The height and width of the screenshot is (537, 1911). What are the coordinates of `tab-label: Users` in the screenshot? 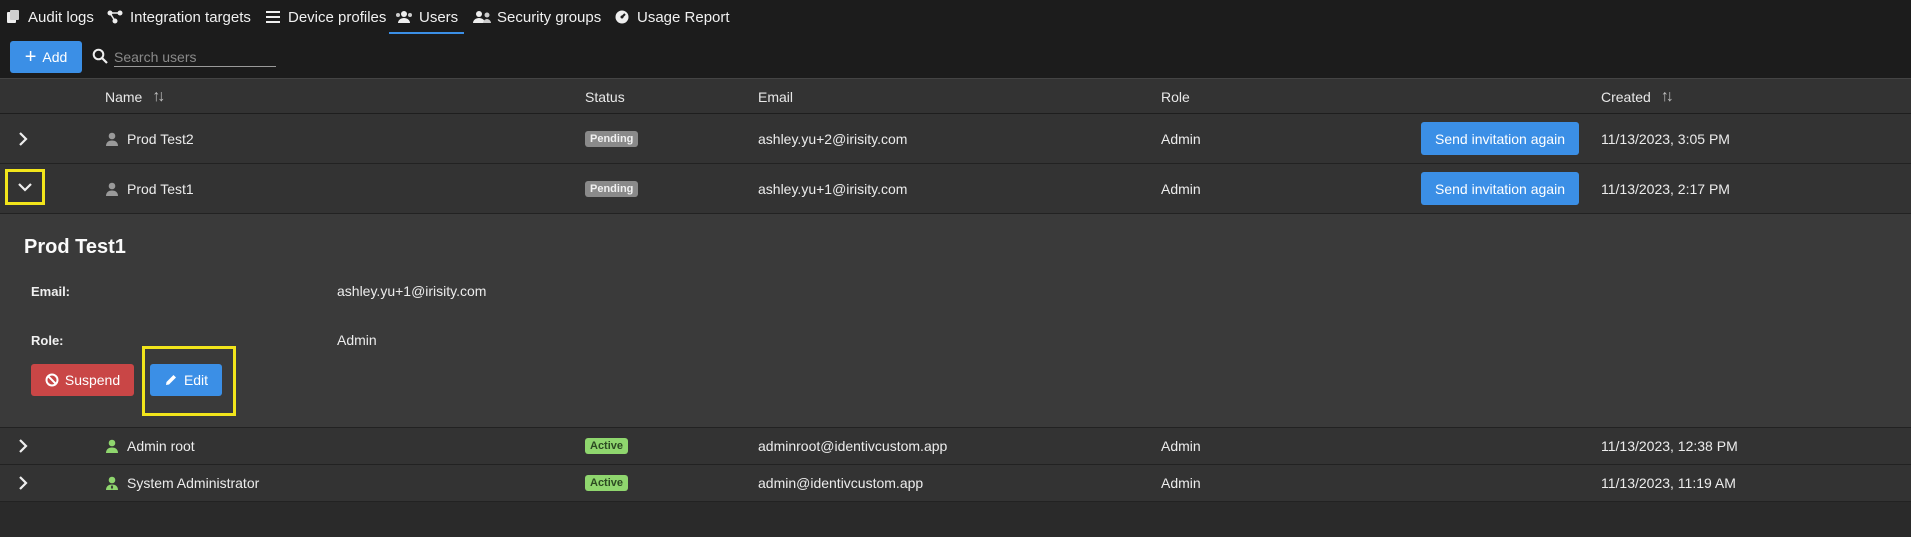 It's located at (439, 17).